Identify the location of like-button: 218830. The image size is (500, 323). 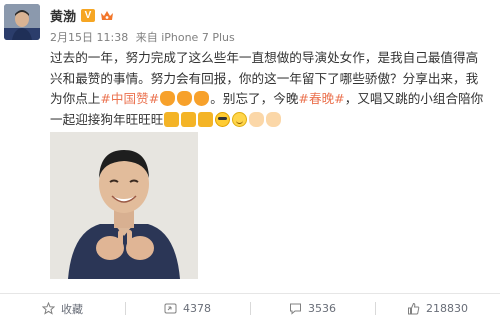
(437, 308).